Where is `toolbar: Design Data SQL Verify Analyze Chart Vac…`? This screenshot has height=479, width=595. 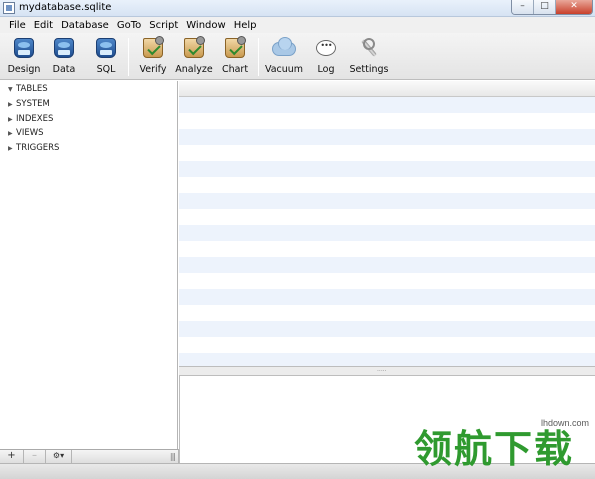 toolbar: Design Data SQL Verify Analyze Chart Vac… is located at coordinates (297, 56).